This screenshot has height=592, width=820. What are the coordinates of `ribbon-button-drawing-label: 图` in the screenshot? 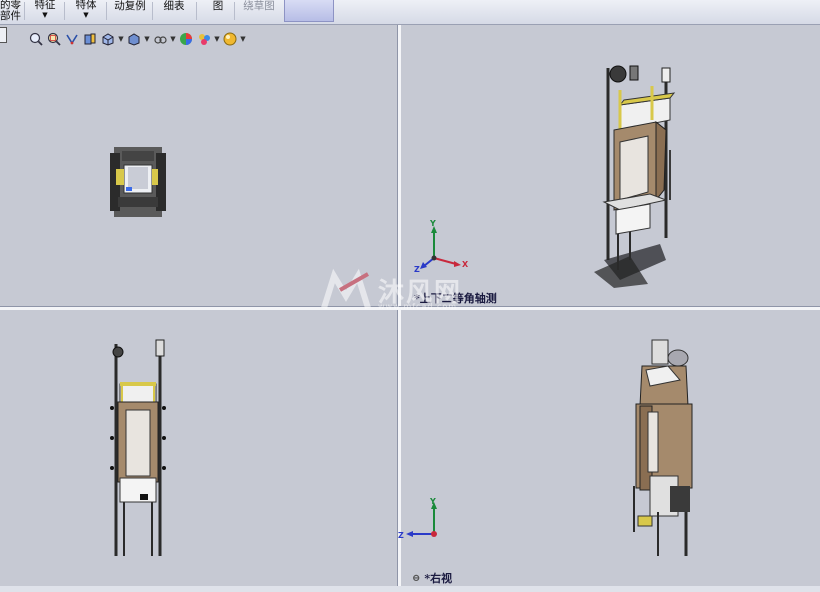 It's located at (218, 6).